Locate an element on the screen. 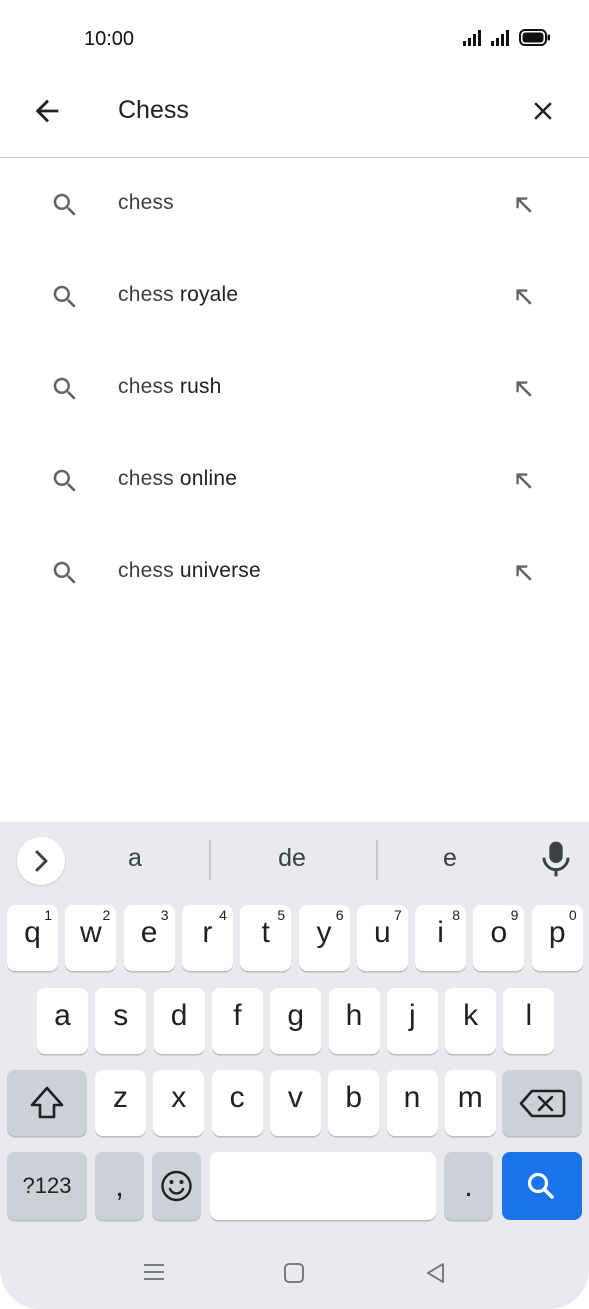  key-b: b is located at coordinates (354, 1103).